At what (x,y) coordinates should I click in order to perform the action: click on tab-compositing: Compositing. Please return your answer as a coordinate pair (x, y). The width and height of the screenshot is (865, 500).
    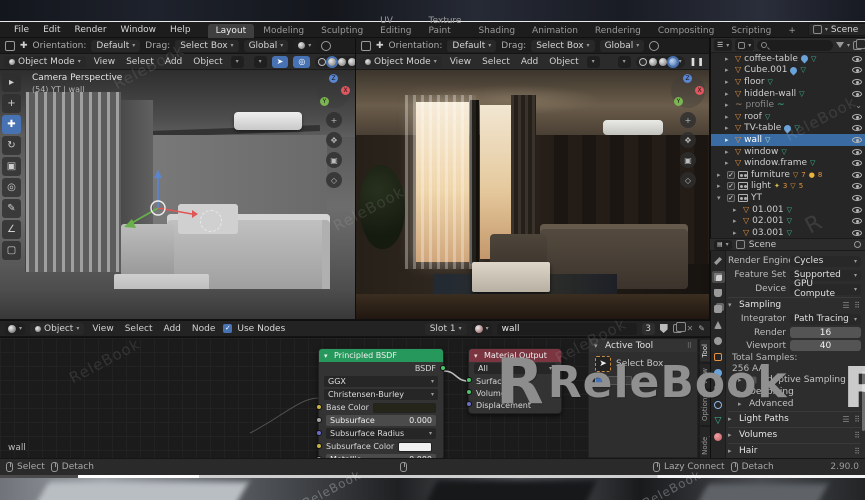
    Looking at the image, I should click on (686, 31).